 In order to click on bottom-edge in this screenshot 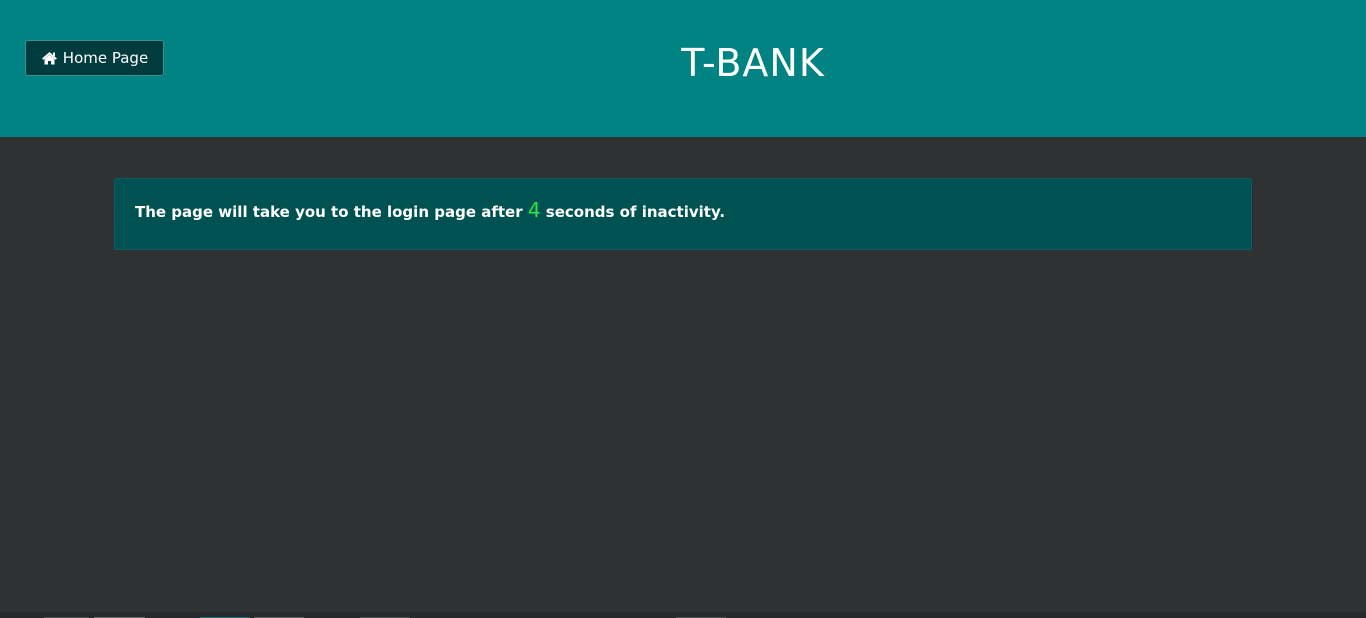, I will do `click(683, 615)`.